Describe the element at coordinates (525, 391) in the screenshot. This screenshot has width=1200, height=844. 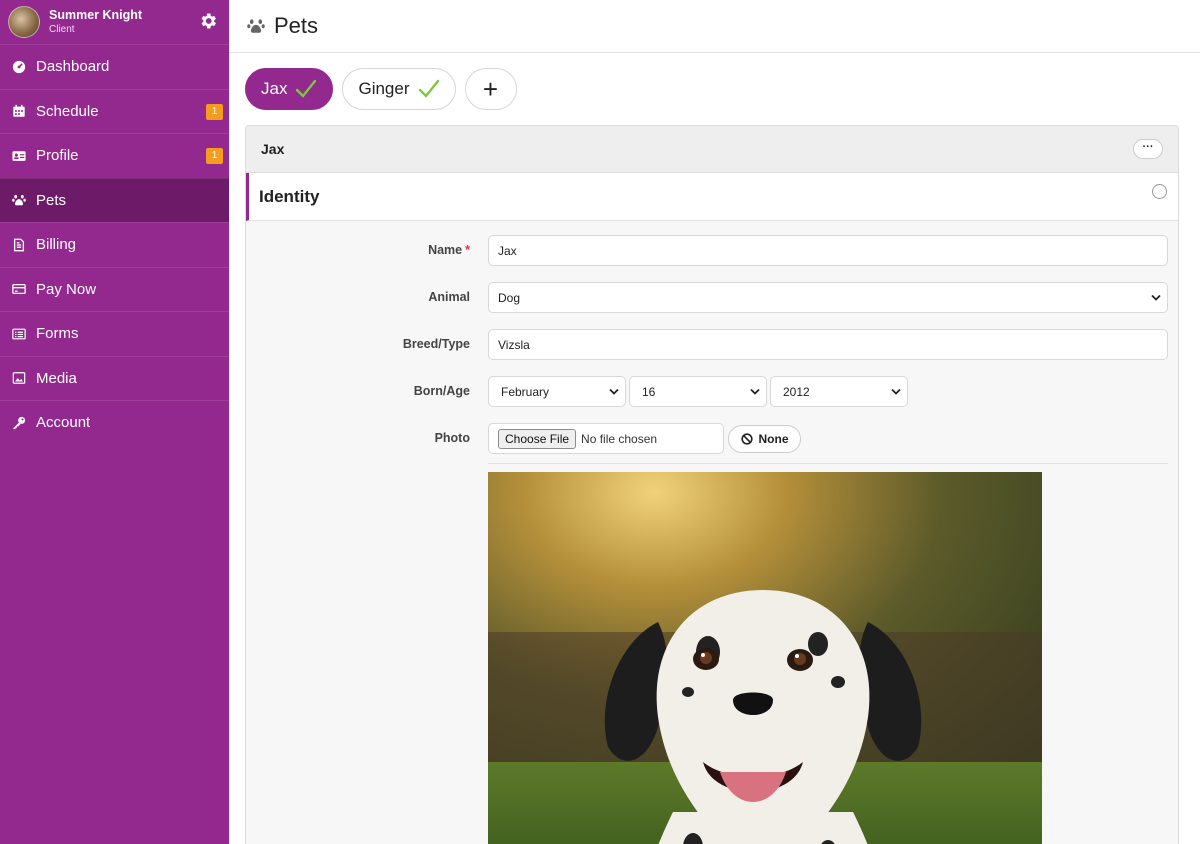
I see `born-month-value: February` at that location.